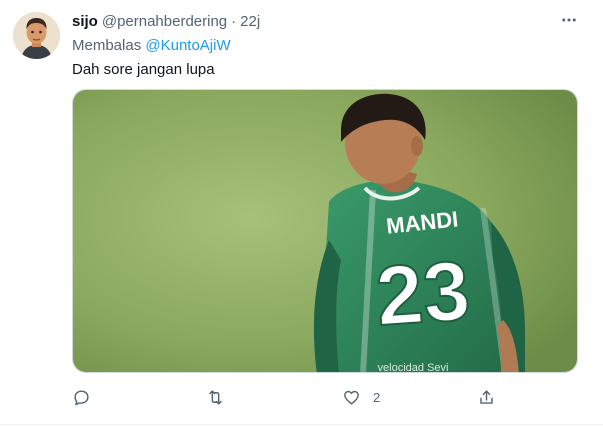 Image resolution: width=603 pixels, height=429 pixels. Describe the element at coordinates (423, 293) in the screenshot. I see `jersey-number: 23` at that location.